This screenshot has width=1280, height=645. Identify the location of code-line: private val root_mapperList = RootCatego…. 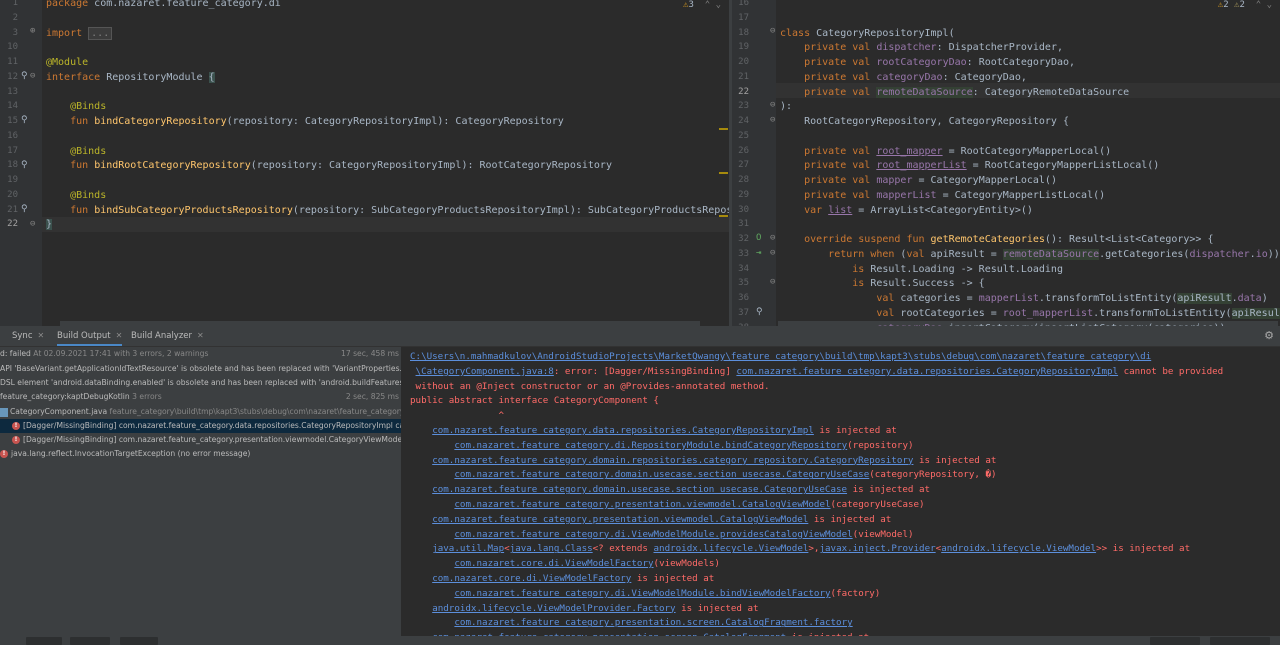
(969, 165).